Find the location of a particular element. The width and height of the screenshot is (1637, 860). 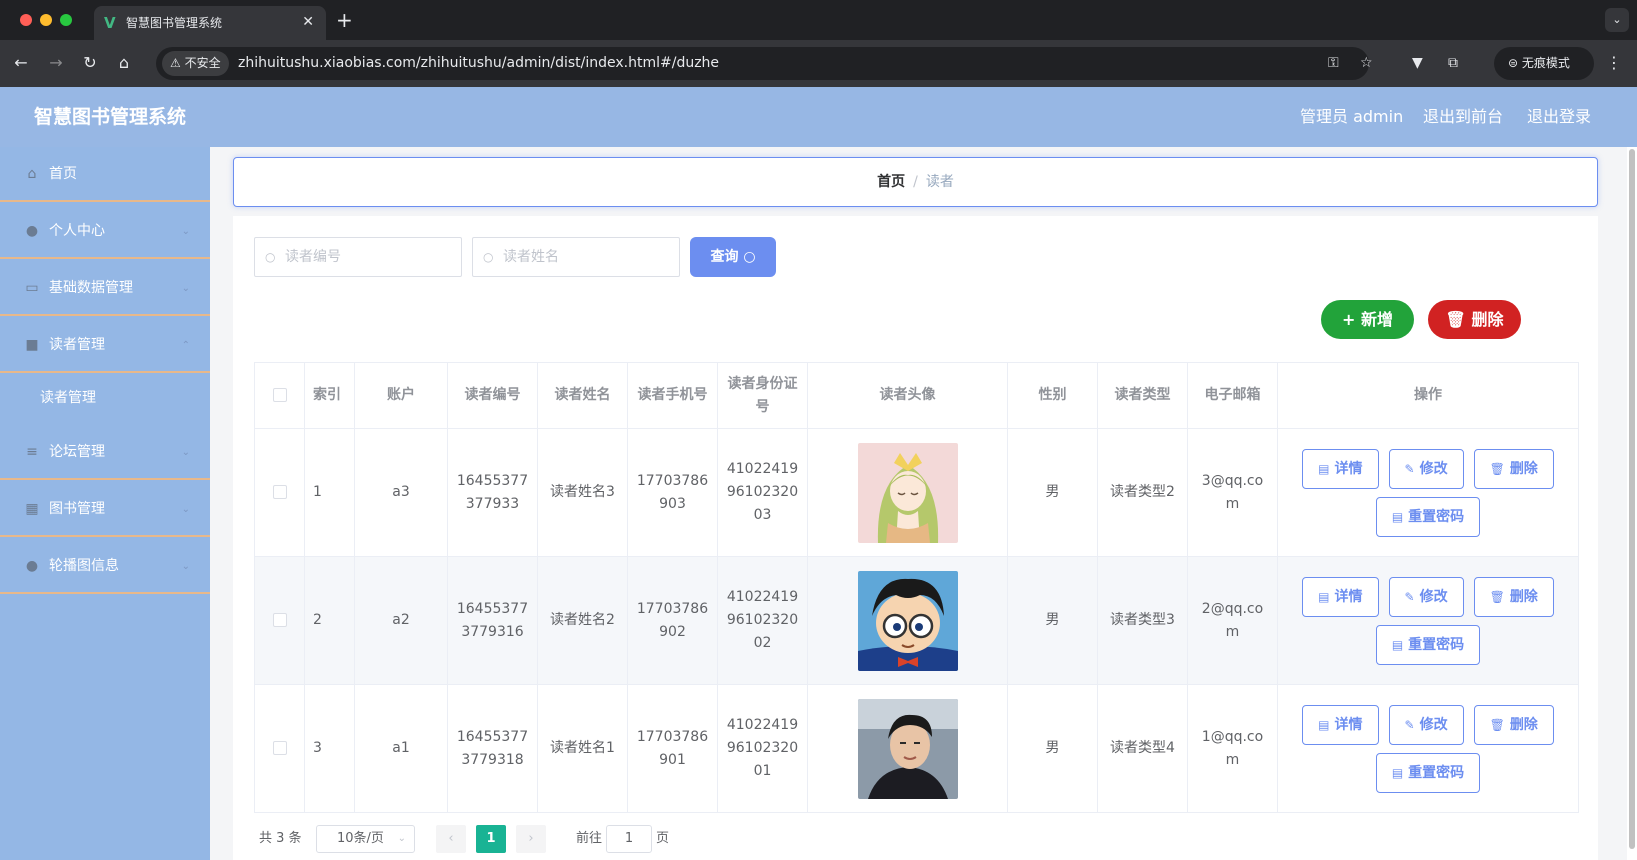

back-to-front-link: 退出到前台 is located at coordinates (1463, 117).